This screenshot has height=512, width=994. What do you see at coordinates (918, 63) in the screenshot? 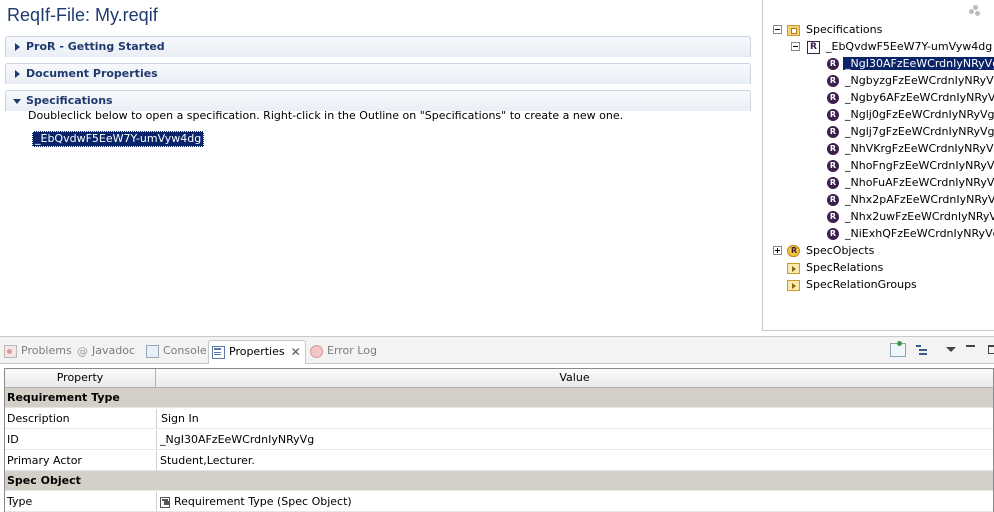
I see `tree-item-label: _NgI30AFzEeWCrdnIyNRyVg` at bounding box center [918, 63].